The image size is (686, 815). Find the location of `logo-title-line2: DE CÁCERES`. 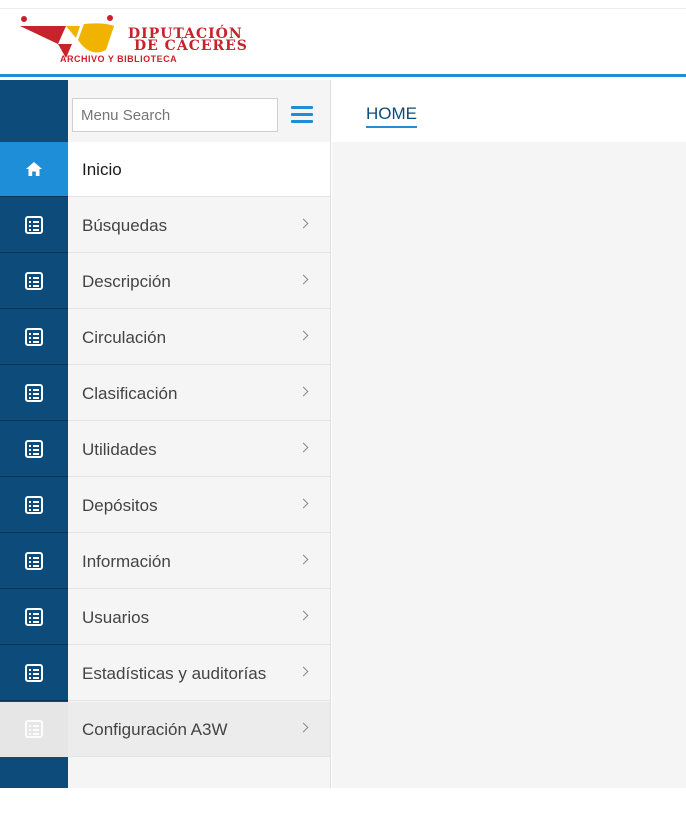

logo-title-line2: DE CÁCERES is located at coordinates (191, 46).